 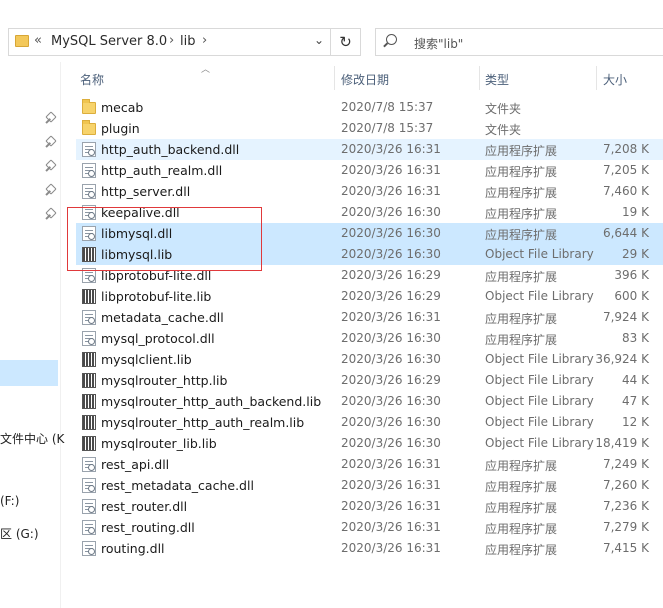 I want to click on file-name: libprotobuf-lite.dll, so click(x=156, y=275).